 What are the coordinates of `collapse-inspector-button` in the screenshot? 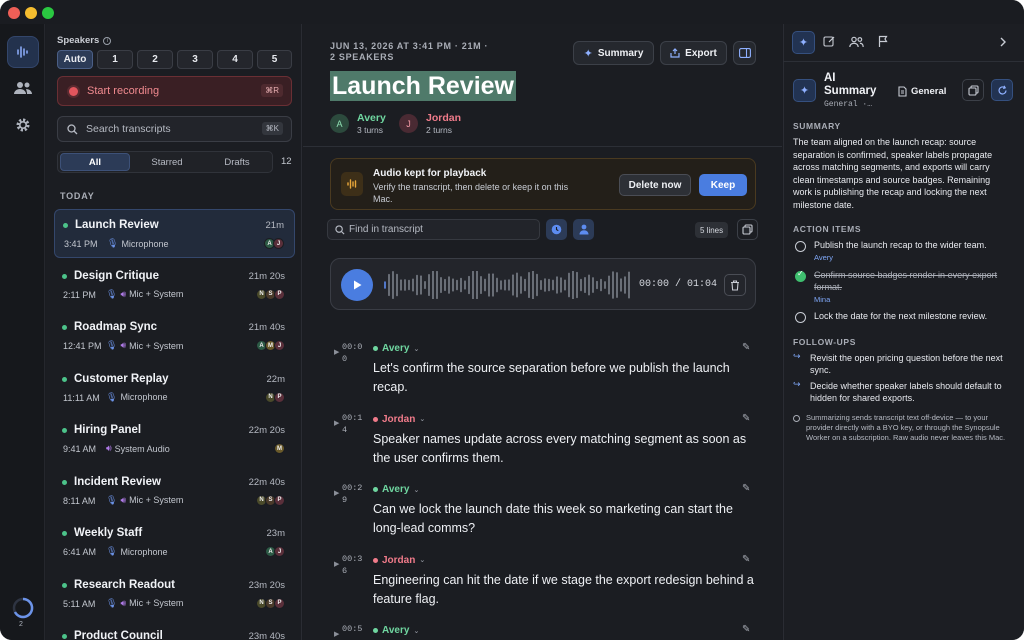 It's located at (1005, 43).